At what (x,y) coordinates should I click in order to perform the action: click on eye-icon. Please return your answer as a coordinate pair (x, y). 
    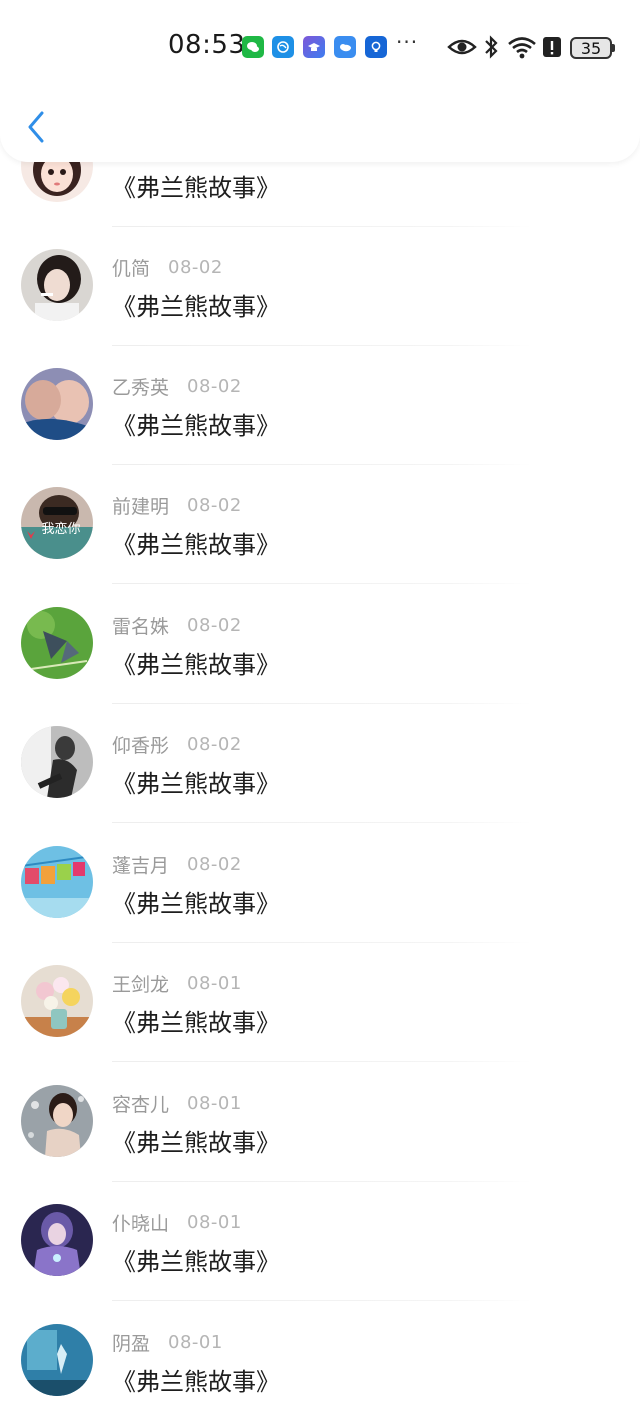
    Looking at the image, I should click on (462, 47).